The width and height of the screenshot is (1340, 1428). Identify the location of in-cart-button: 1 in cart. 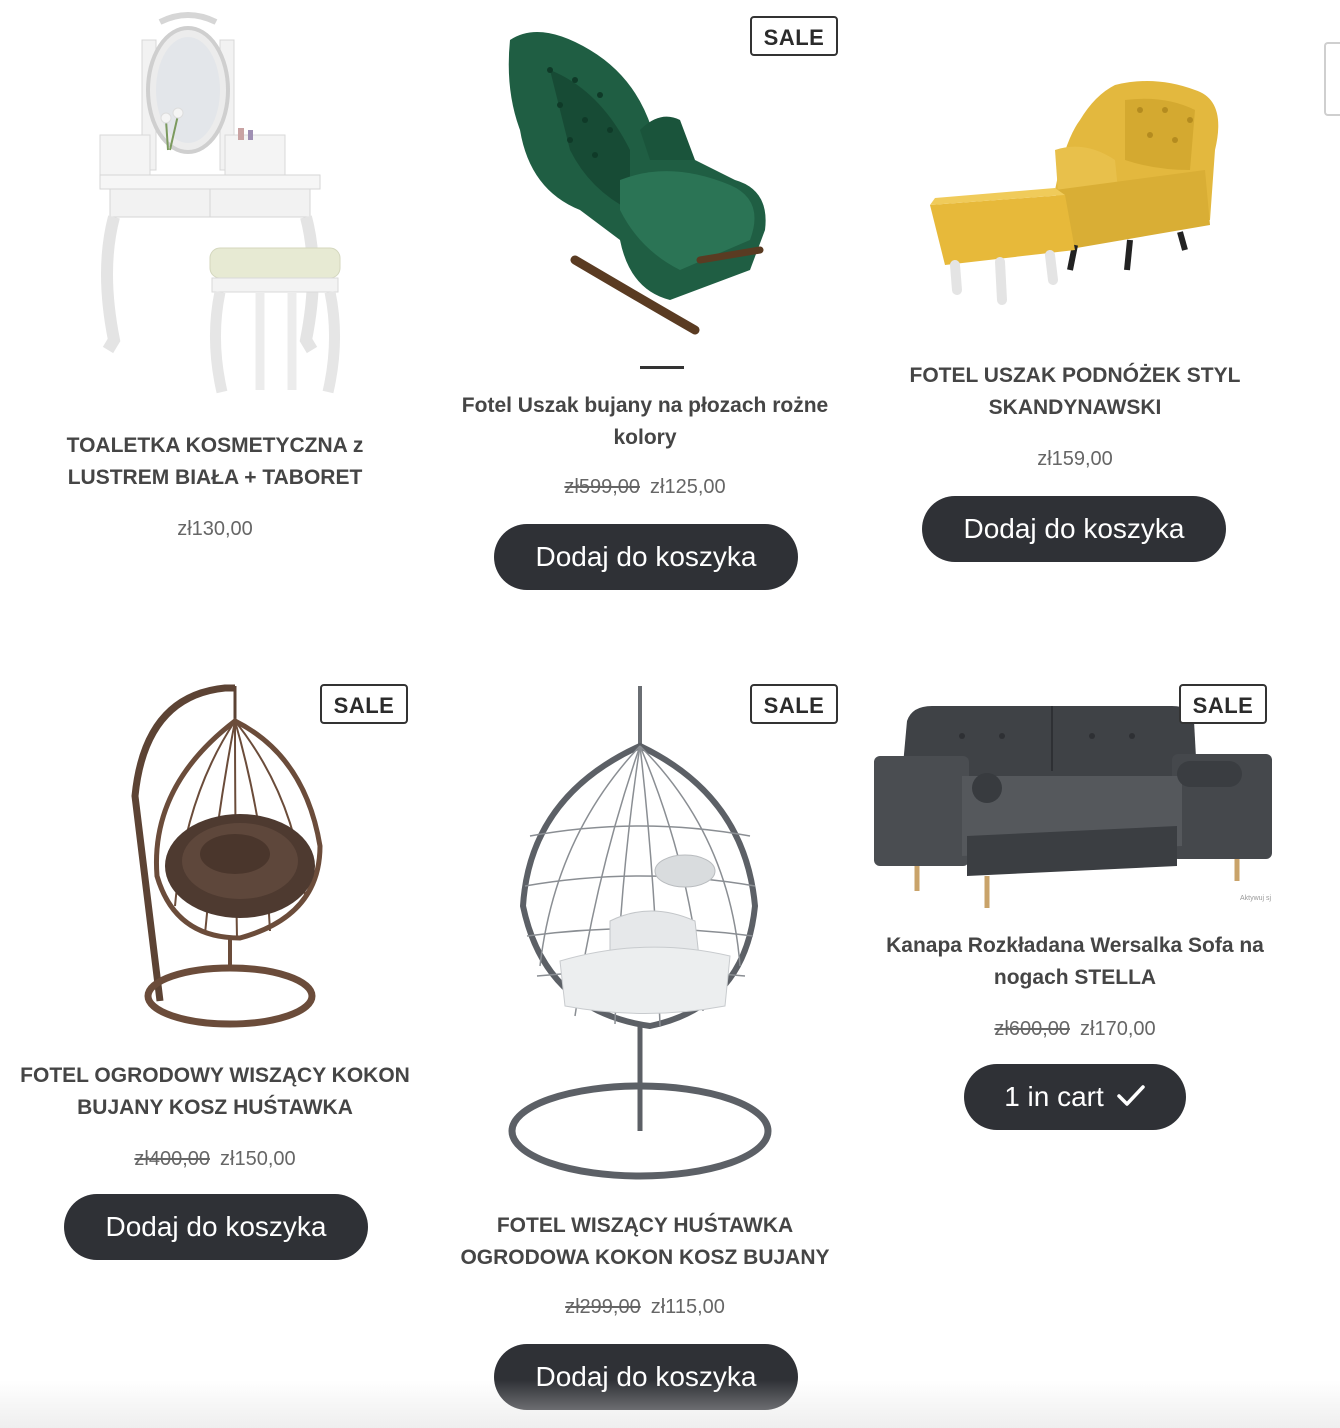
(1075, 1097).